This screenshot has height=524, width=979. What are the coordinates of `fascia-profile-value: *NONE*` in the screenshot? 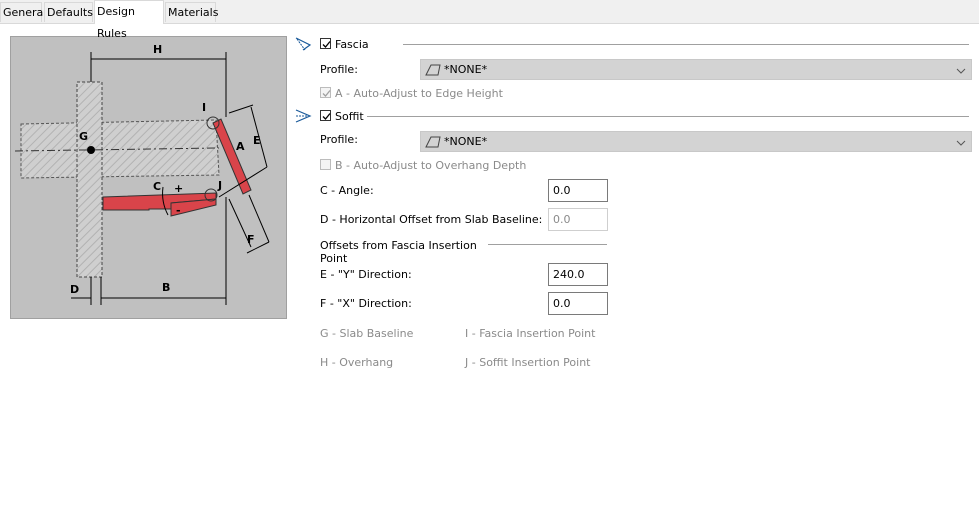 It's located at (466, 69).